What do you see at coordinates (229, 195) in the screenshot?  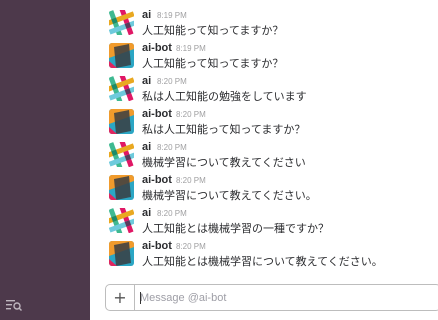 I see `message-text: 機械学習について教えてください。` at bounding box center [229, 195].